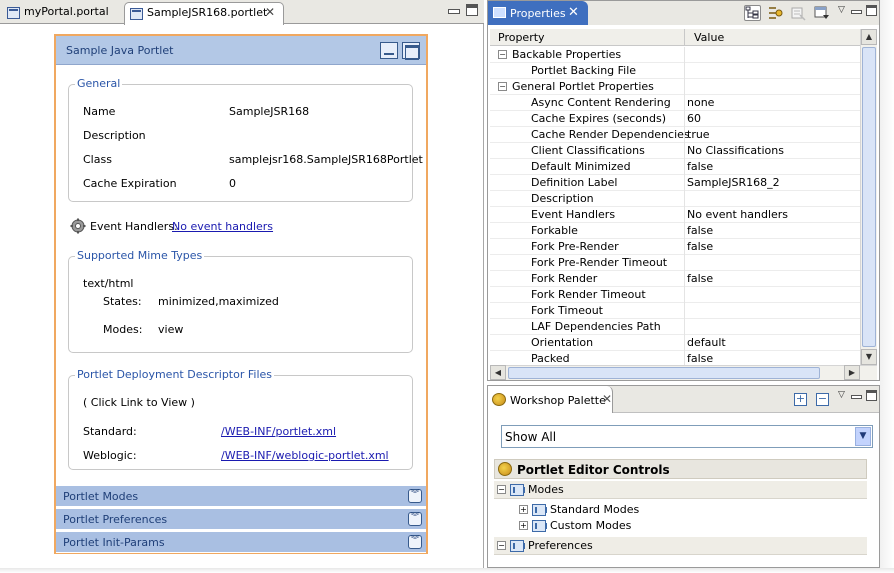 Image resolution: width=894 pixels, height=573 pixels. What do you see at coordinates (539, 510) in the screenshot?
I see `folder-icon` at bounding box center [539, 510].